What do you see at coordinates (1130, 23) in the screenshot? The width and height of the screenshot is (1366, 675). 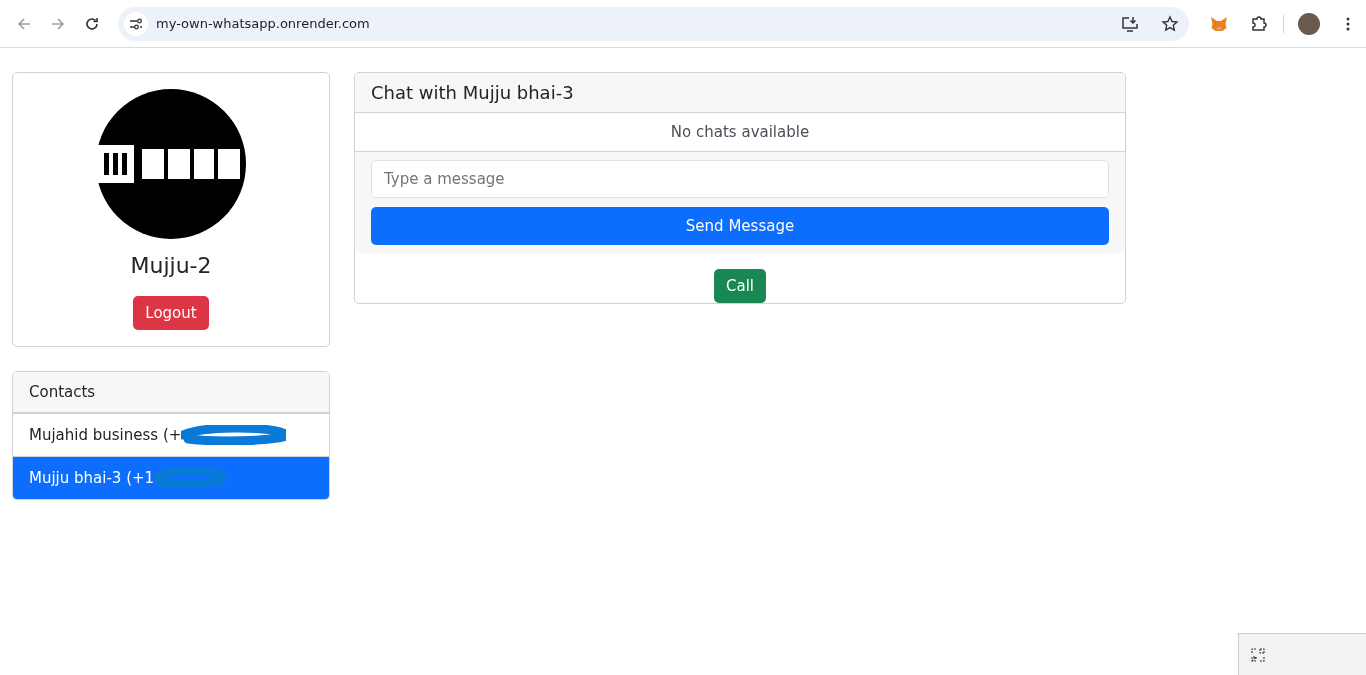 I see `install-app-icon` at bounding box center [1130, 23].